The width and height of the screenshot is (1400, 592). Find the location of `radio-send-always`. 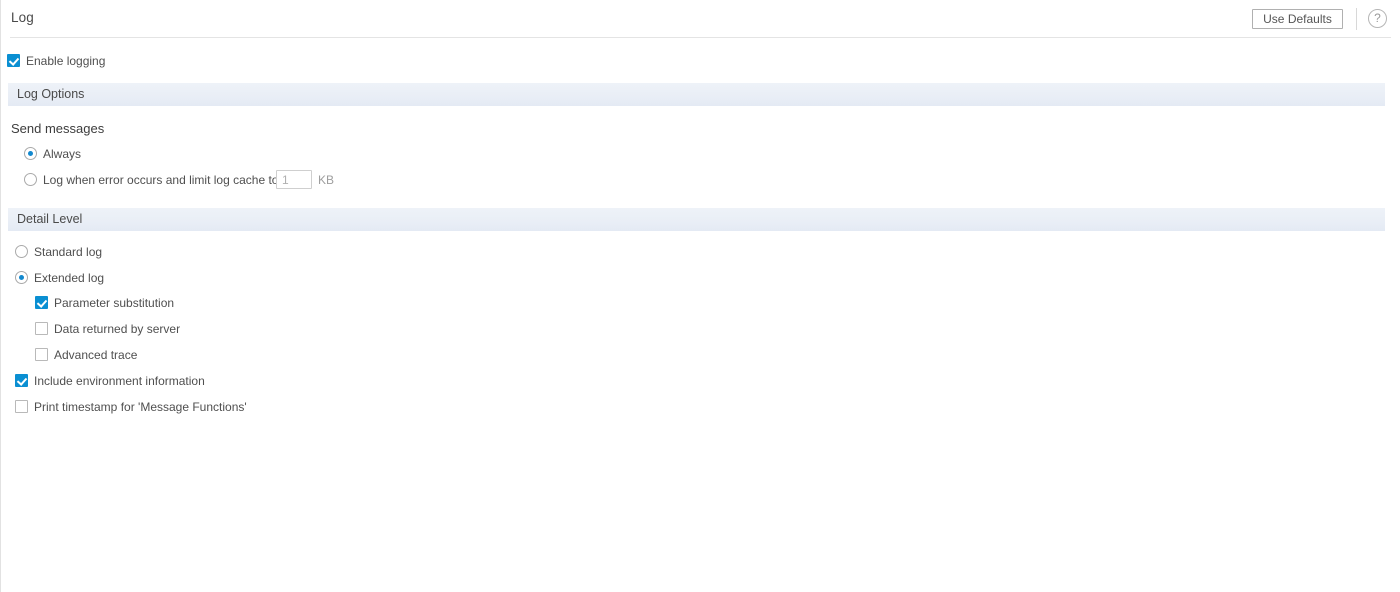

radio-send-always is located at coordinates (30, 153).